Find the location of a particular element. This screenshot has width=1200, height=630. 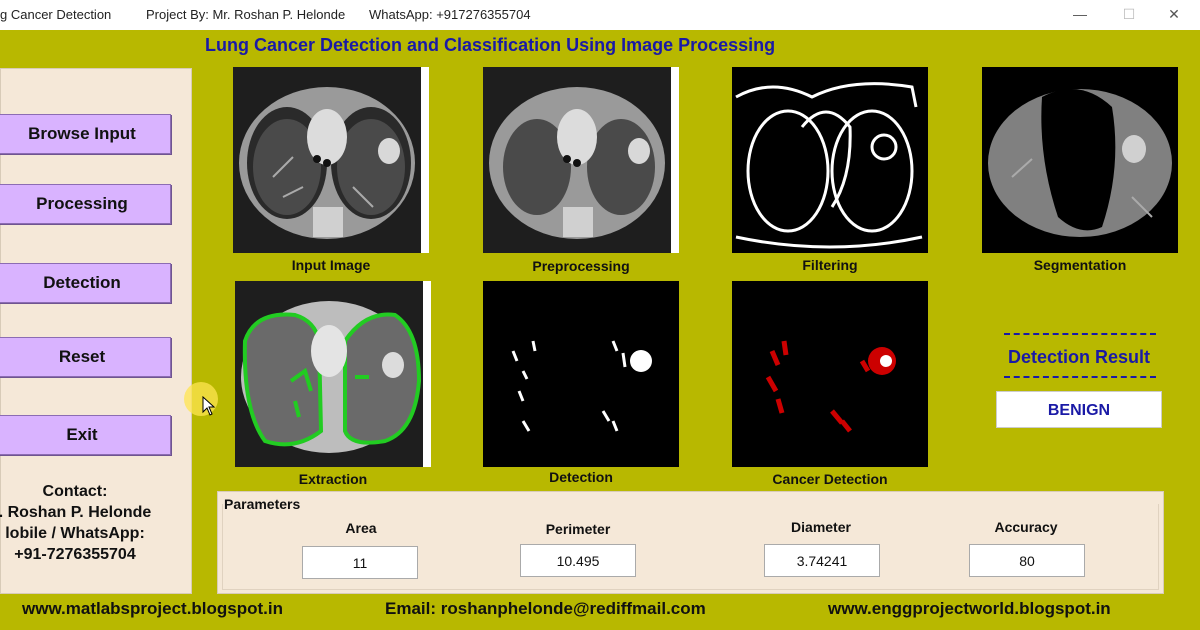

footer-site: www.enggprojectworld.blogspot.in is located at coordinates (969, 608).